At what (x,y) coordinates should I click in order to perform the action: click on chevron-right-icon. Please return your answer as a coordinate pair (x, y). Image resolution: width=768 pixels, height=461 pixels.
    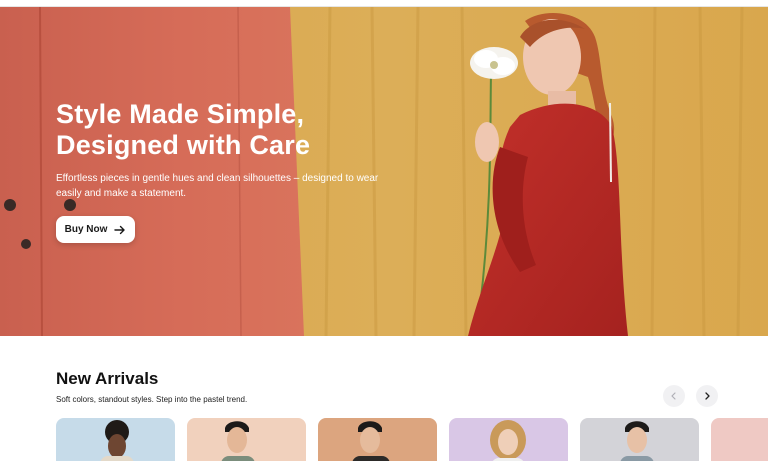
    Looking at the image, I should click on (707, 396).